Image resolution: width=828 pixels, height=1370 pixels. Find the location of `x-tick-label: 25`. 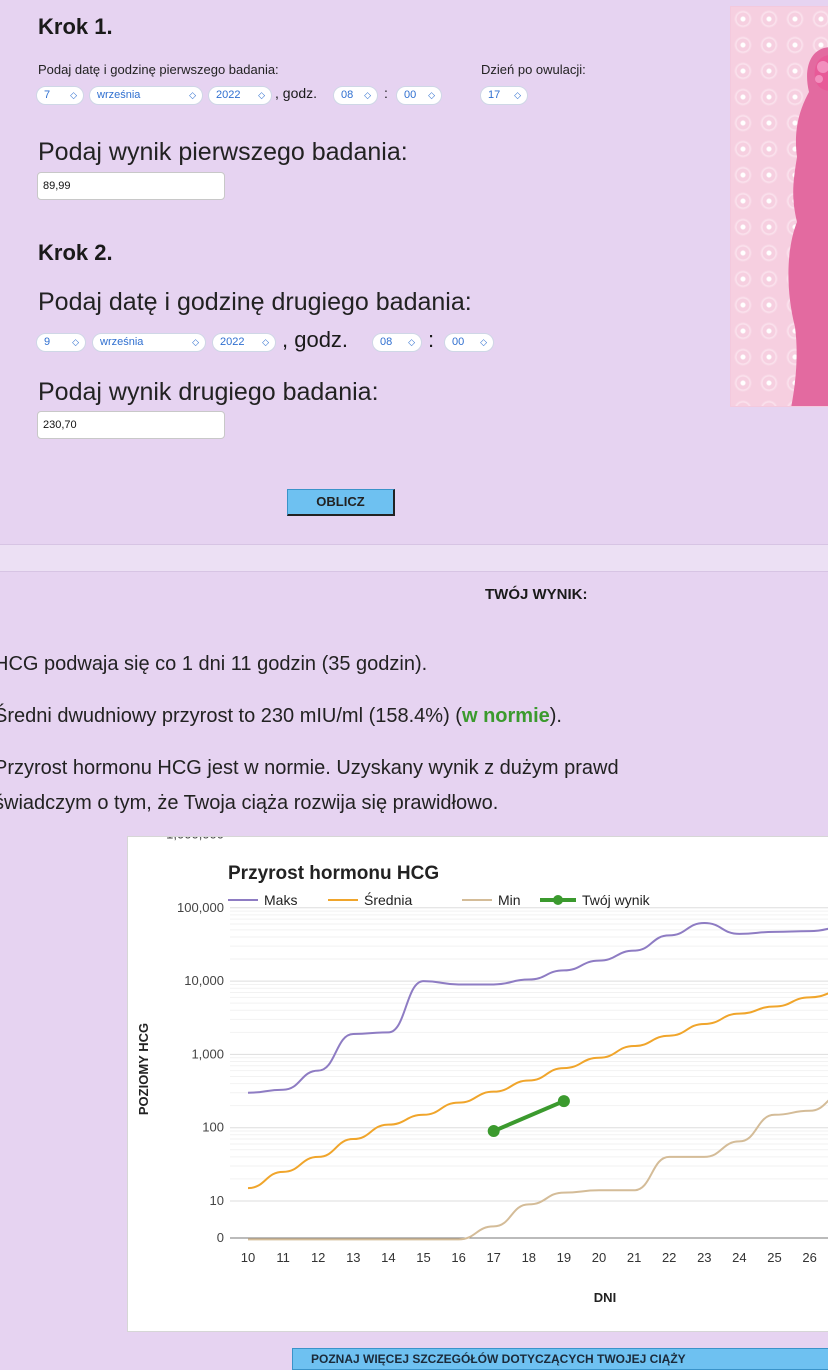

x-tick-label: 25 is located at coordinates (774, 1257).